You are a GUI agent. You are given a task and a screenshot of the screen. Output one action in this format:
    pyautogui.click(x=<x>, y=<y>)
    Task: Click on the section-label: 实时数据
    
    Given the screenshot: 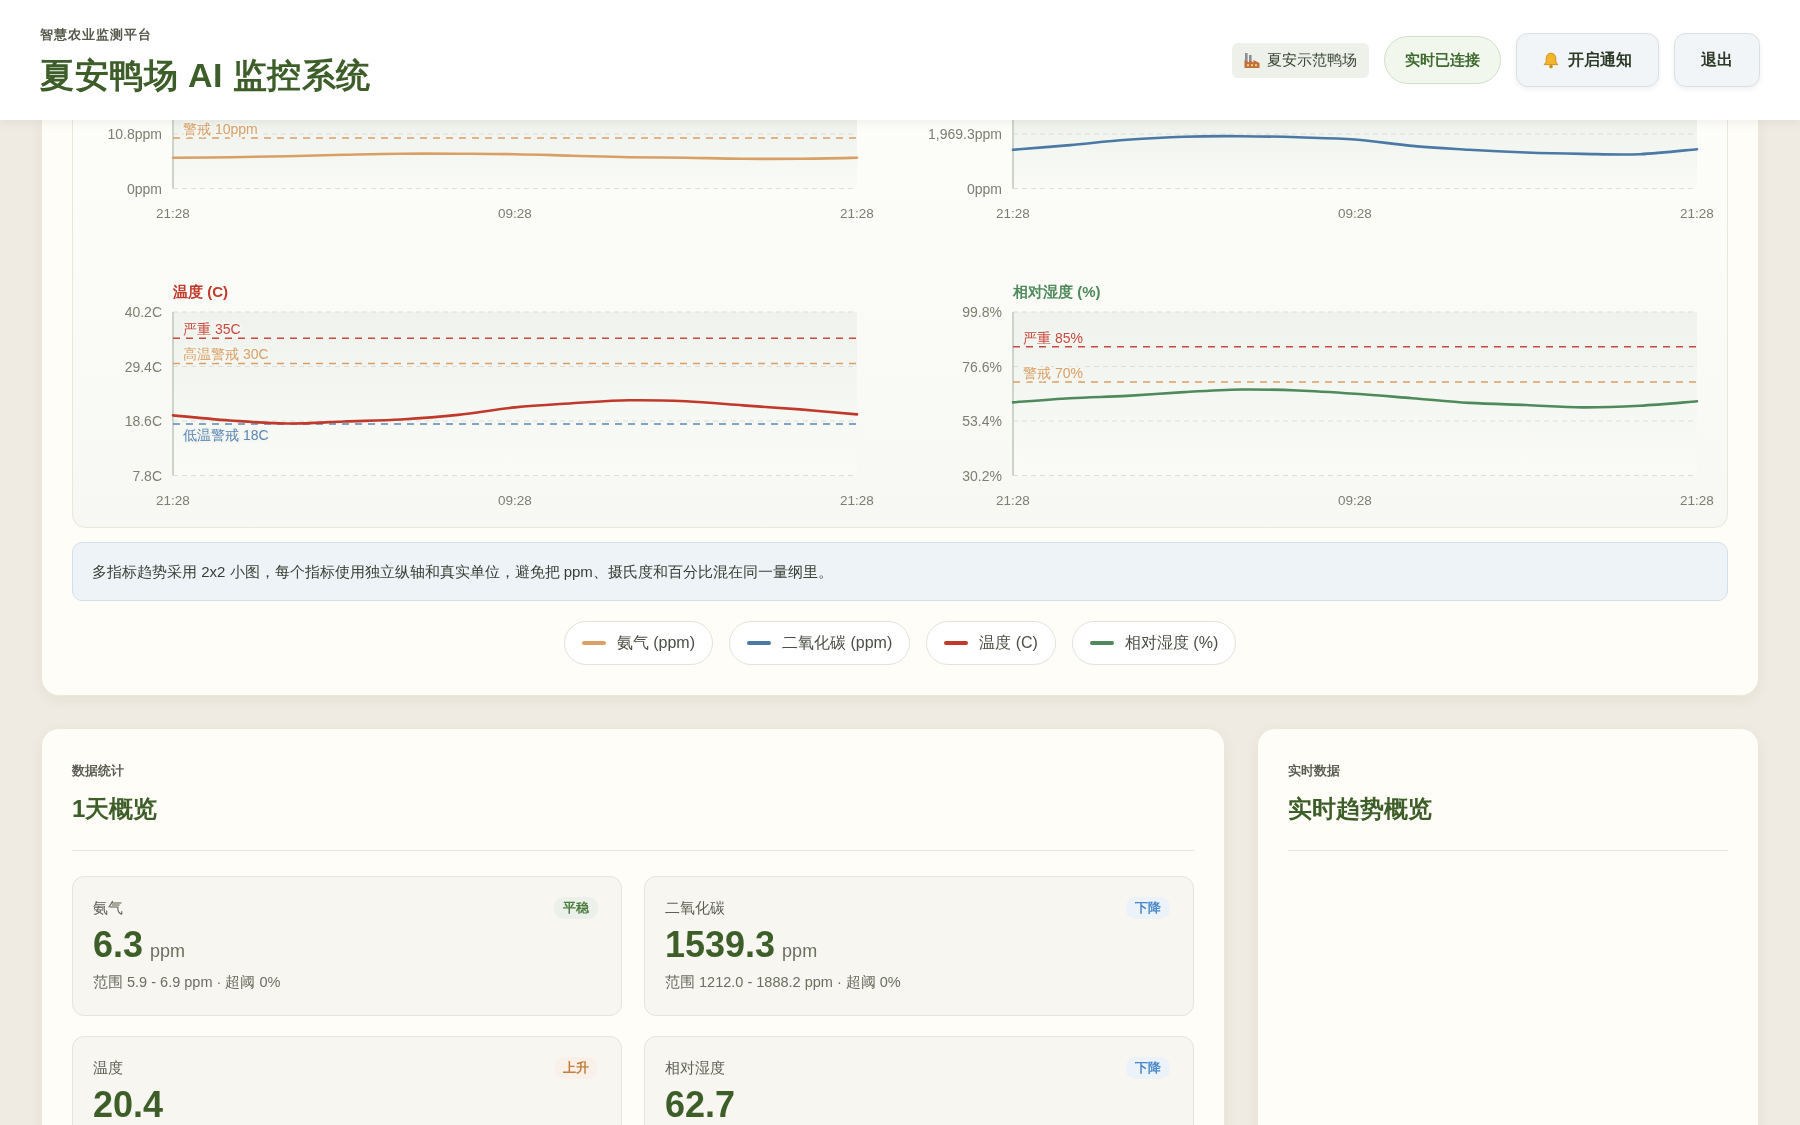 What is the action you would take?
    pyautogui.click(x=1314, y=771)
    